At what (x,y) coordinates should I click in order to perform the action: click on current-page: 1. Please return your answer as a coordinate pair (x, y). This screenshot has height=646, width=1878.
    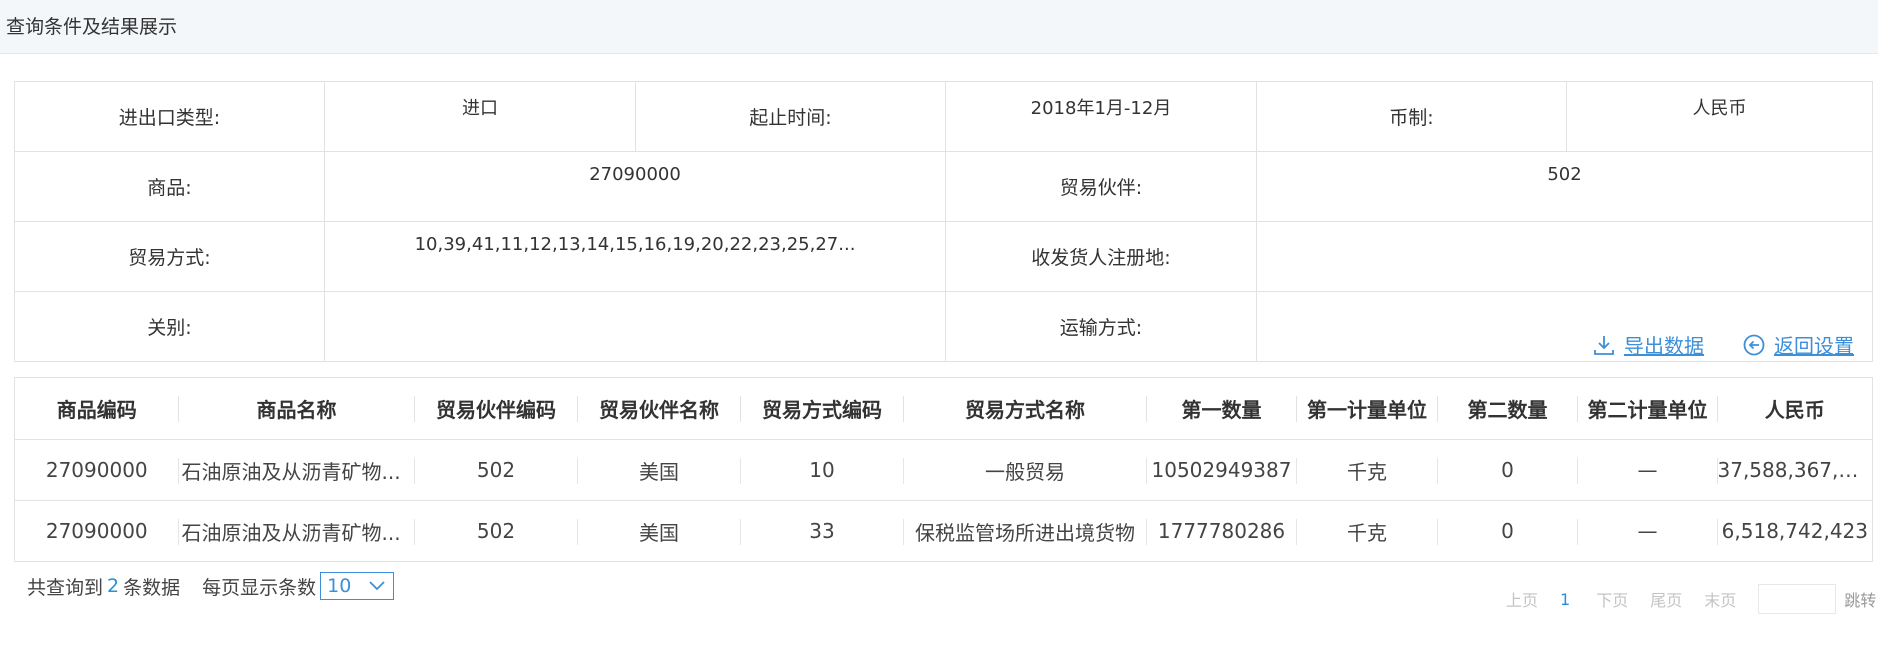
    Looking at the image, I should click on (1565, 599).